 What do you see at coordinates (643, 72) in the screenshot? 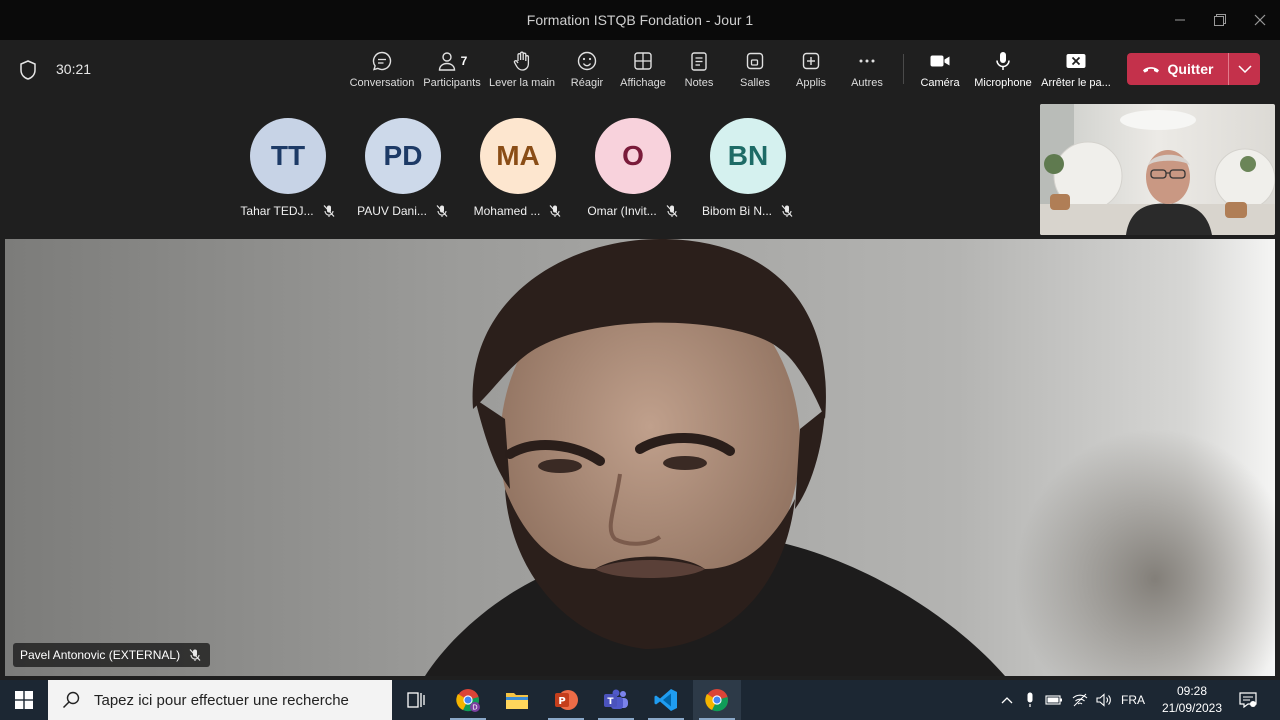
I see `view-button: Affichage` at bounding box center [643, 72].